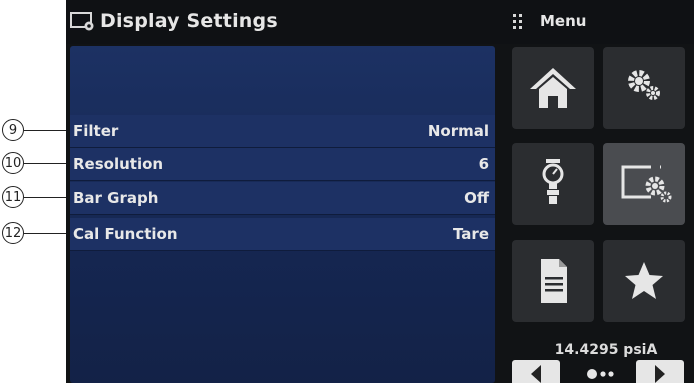 The image size is (694, 383). Describe the element at coordinates (284, 22) in the screenshot. I see `title-bar: Display Settings` at that location.